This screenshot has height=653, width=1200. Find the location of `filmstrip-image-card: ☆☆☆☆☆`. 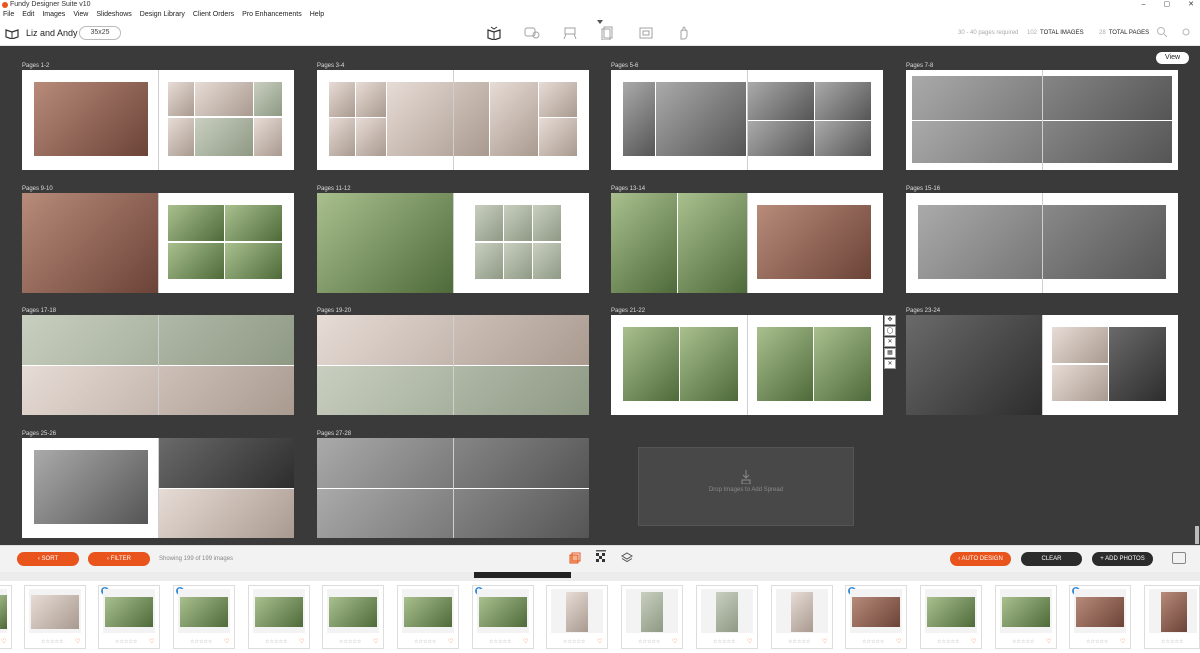

filmstrip-image-card: ☆☆☆☆☆ is located at coordinates (1172, 617).